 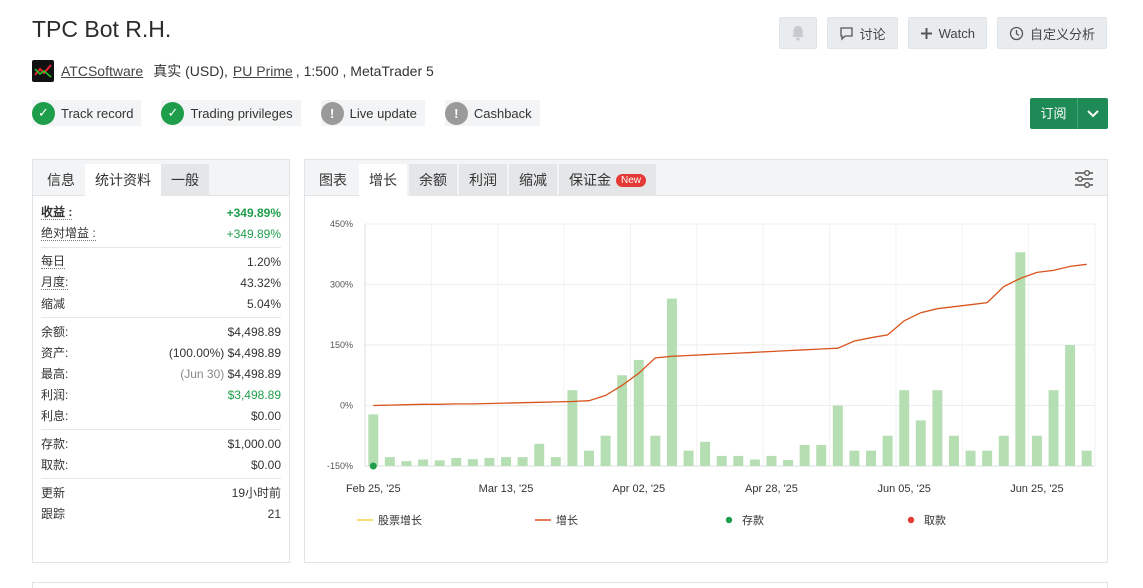 What do you see at coordinates (254, 373) in the screenshot?
I see `stat-value: $4,498.89` at bounding box center [254, 373].